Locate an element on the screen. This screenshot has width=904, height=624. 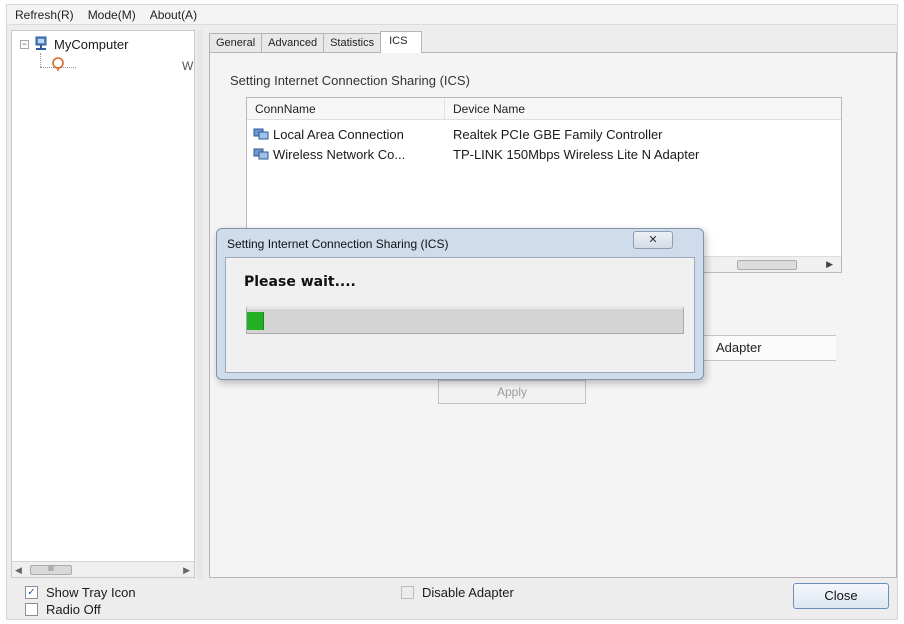
tab-general: General is located at coordinates (236, 43).